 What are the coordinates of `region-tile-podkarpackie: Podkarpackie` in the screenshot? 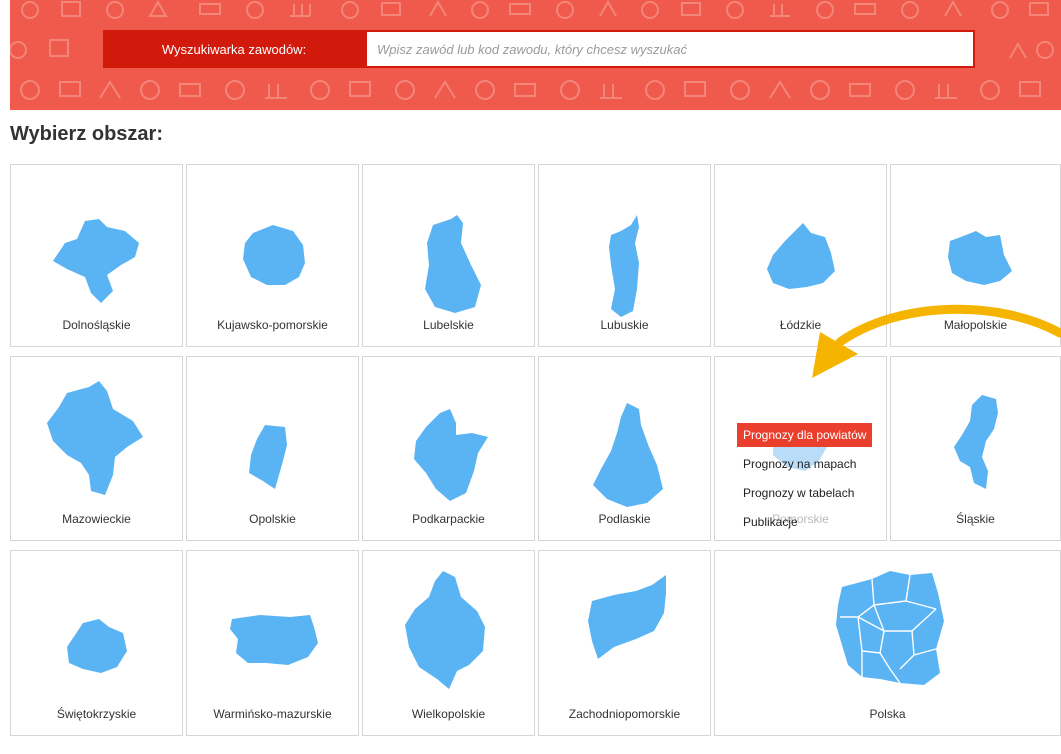 It's located at (448, 448).